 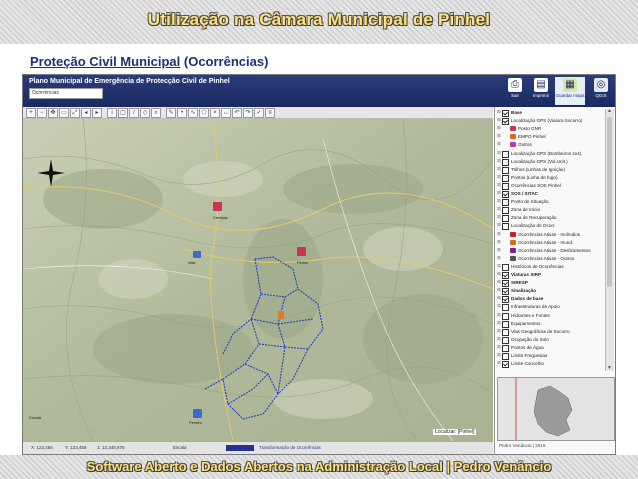 I want to click on add-point-icon: •, so click(x=182, y=113).